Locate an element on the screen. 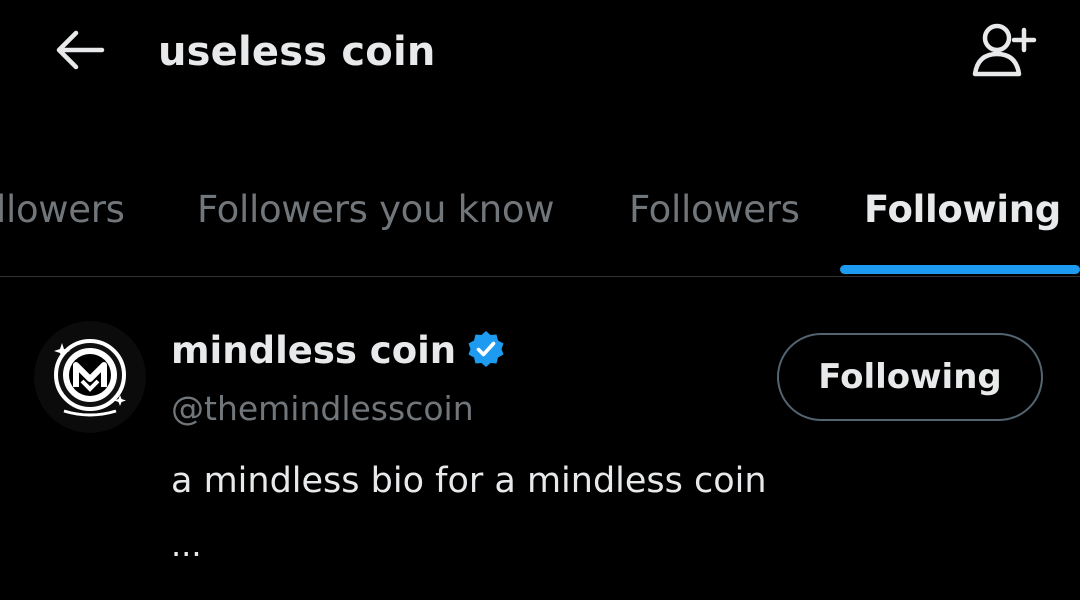 This screenshot has height=600, width=1080. tab-label: llowers is located at coordinates (62, 209).